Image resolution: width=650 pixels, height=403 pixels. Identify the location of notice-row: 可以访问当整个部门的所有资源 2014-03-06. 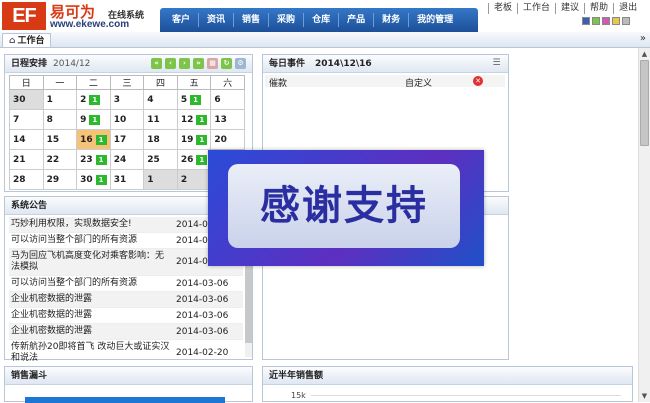
(126, 284).